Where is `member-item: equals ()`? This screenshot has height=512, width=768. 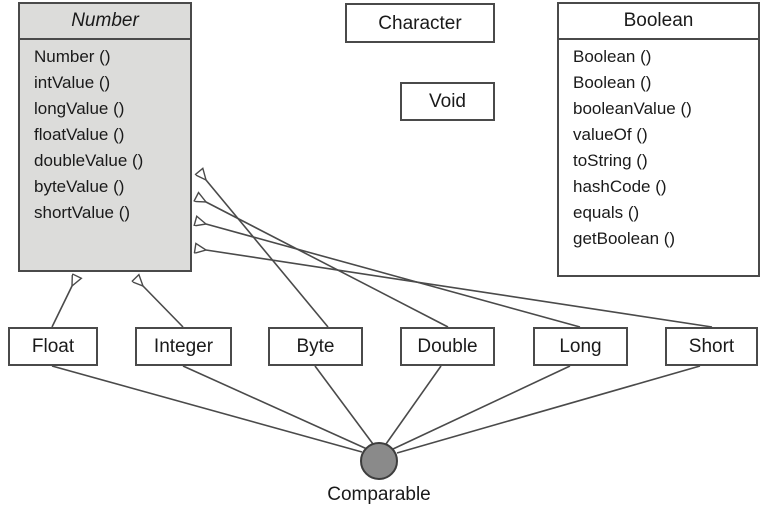
member-item: equals () is located at coordinates (606, 212).